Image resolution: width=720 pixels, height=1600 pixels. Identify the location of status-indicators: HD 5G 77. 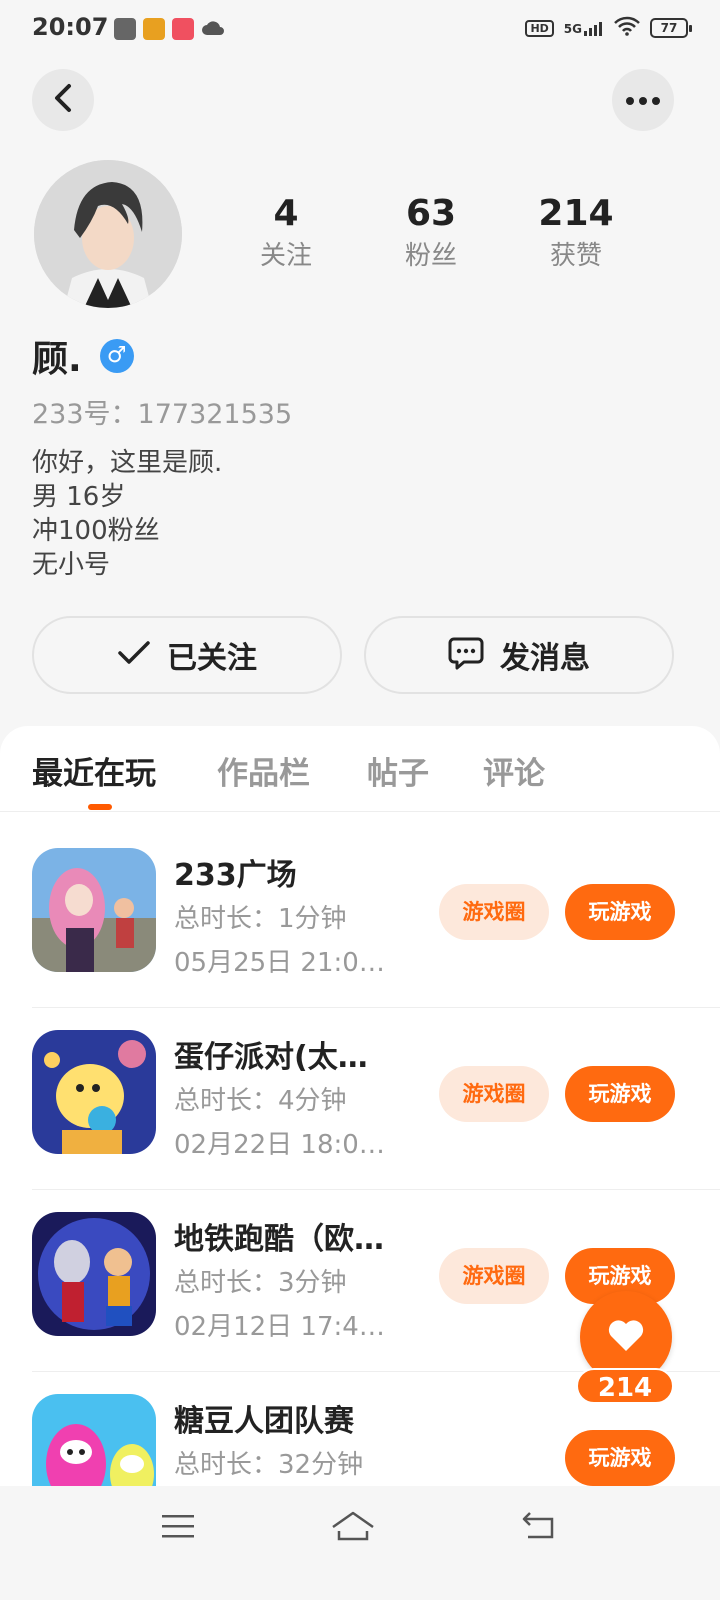
(608, 28).